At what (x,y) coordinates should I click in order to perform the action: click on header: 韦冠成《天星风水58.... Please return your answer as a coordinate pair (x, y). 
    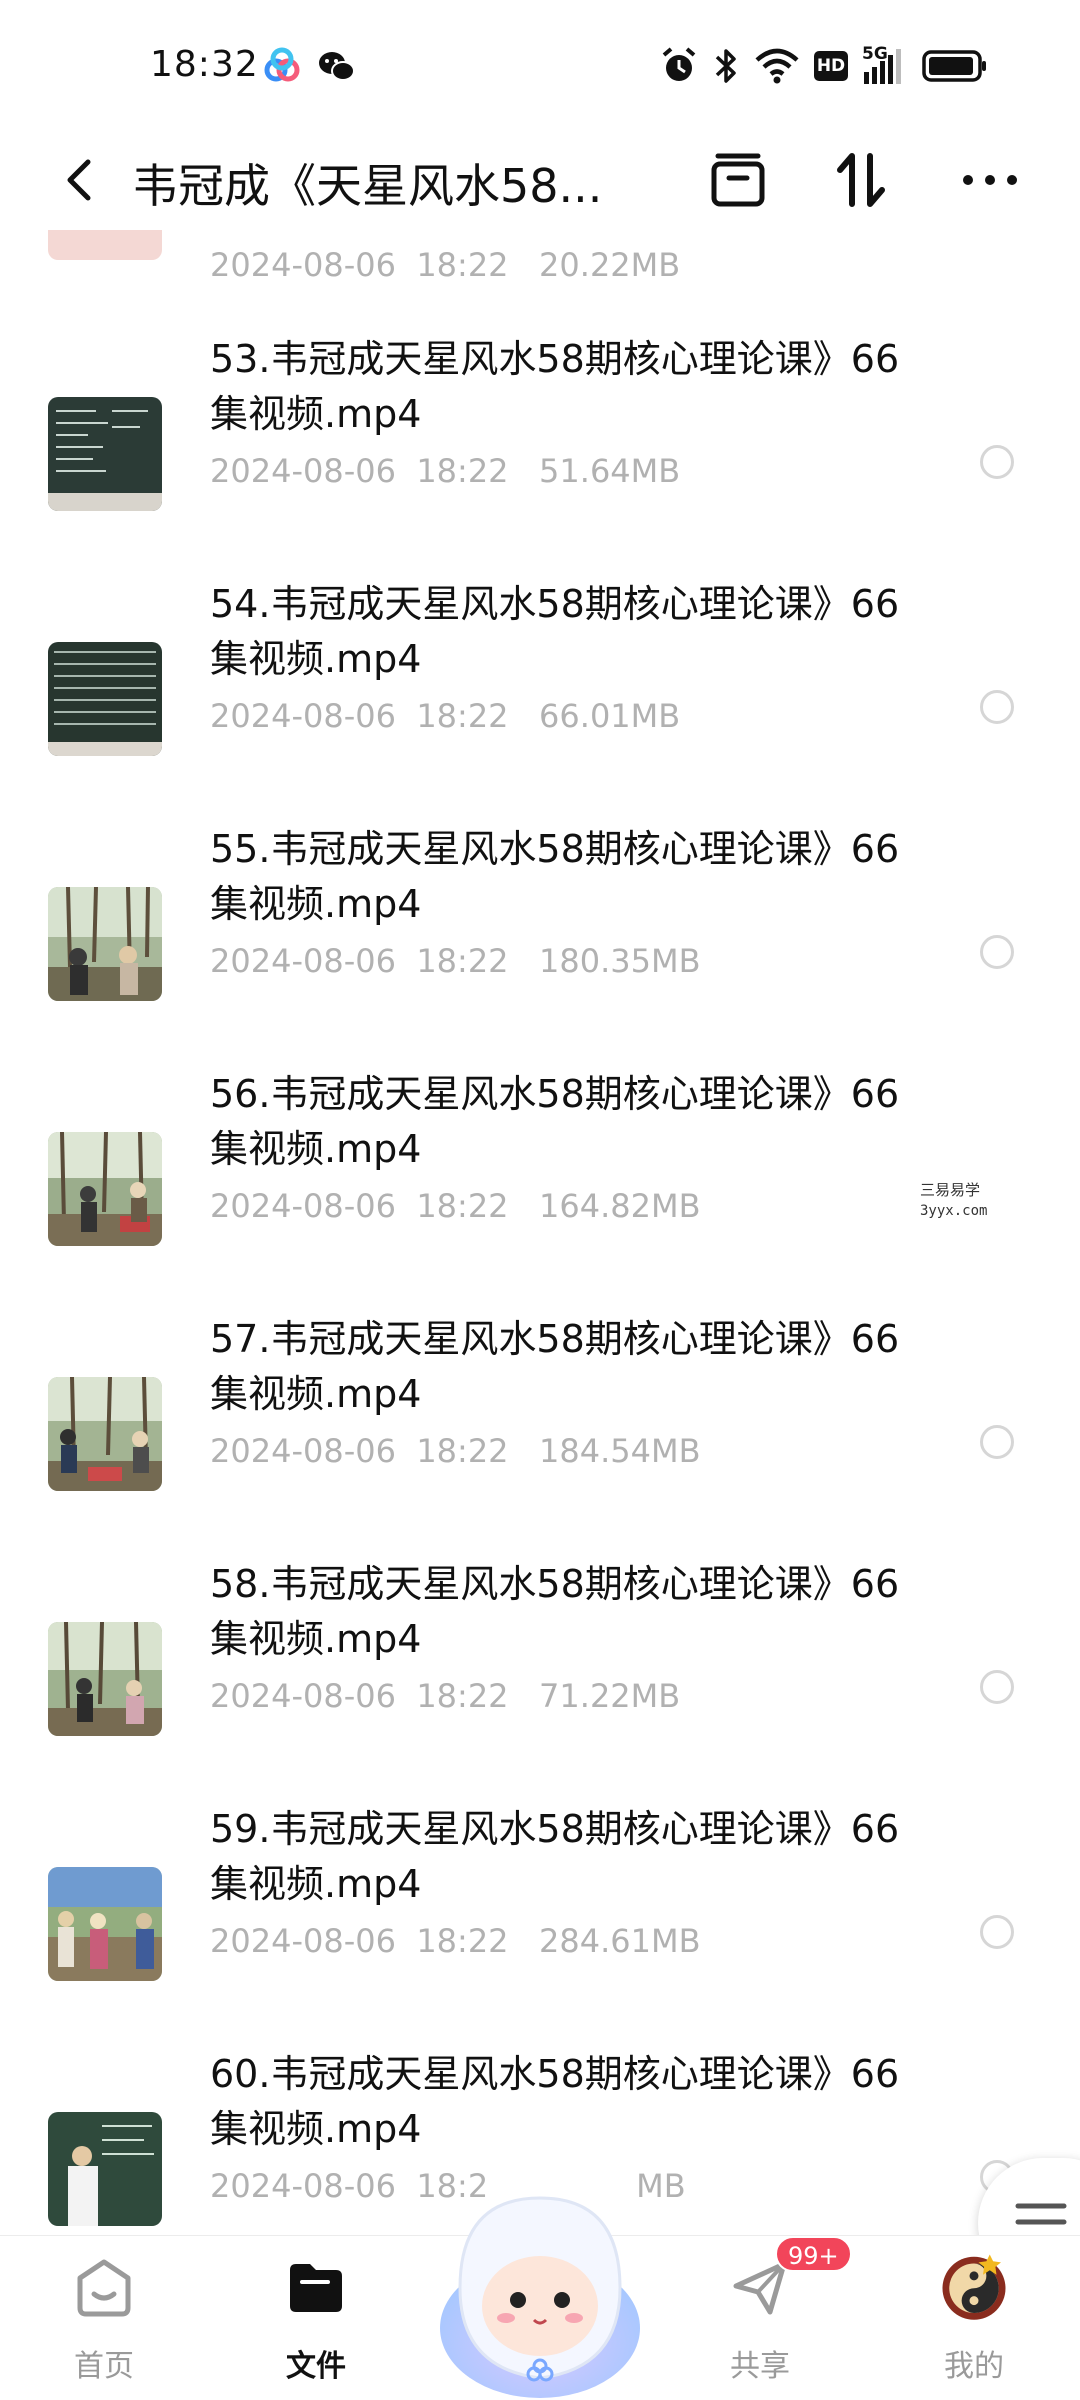
    Looking at the image, I should click on (540, 180).